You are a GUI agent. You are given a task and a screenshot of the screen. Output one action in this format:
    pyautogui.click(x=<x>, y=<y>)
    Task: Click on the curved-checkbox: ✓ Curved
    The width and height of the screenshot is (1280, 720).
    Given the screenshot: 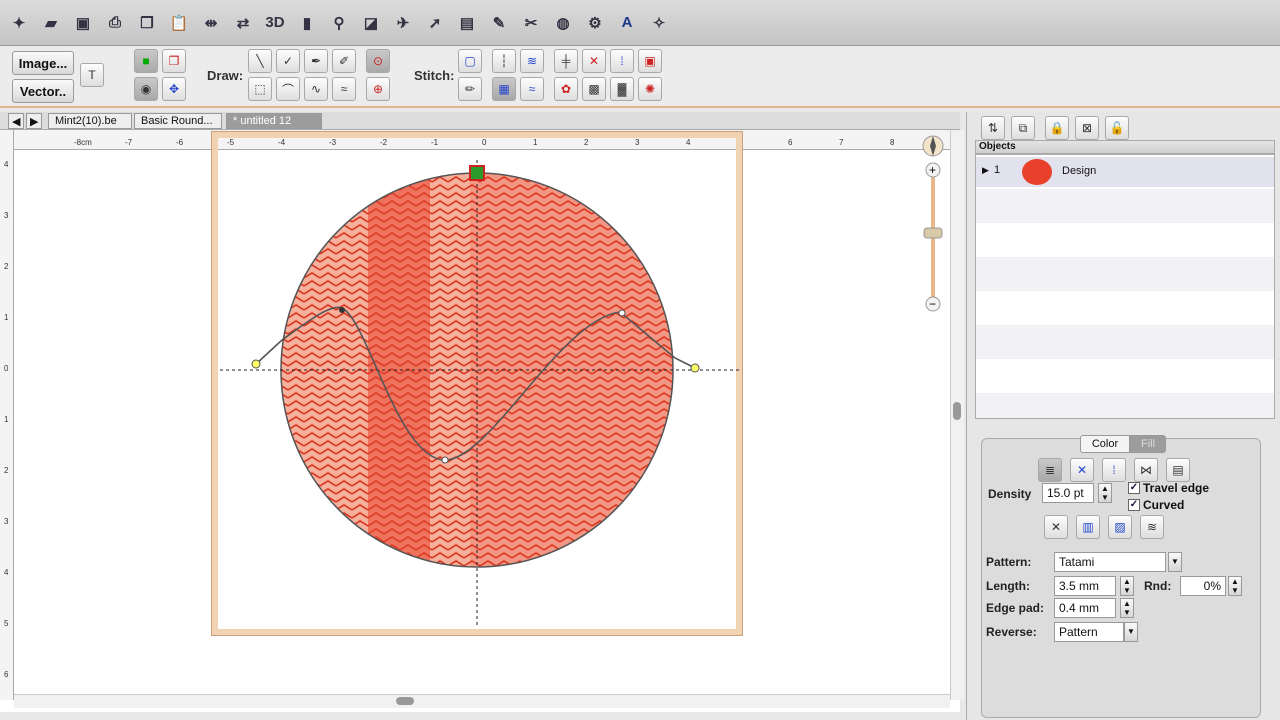 What is the action you would take?
    pyautogui.click(x=1156, y=505)
    